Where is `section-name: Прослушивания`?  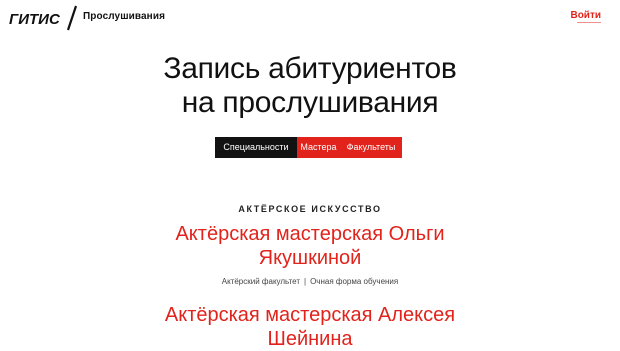 section-name: Прослушивания is located at coordinates (124, 16).